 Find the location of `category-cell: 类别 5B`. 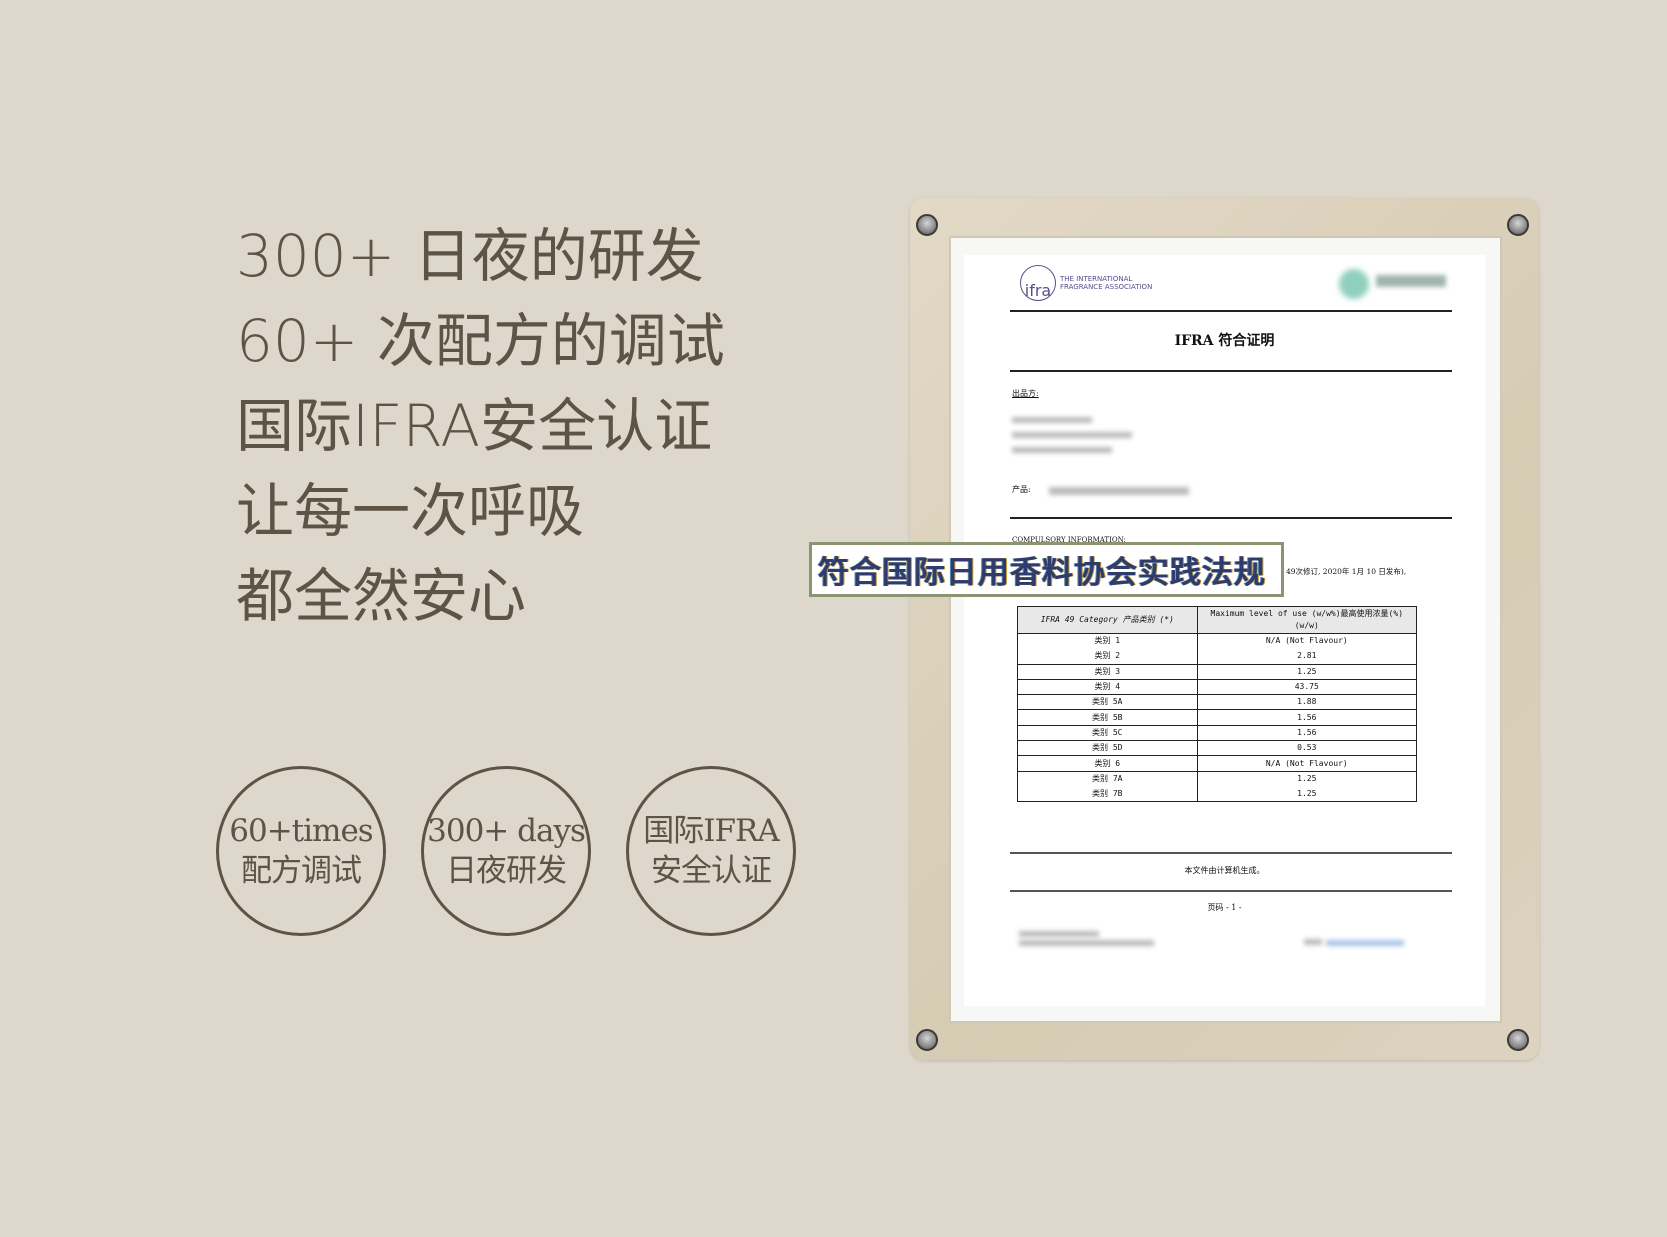

category-cell: 类别 5B is located at coordinates (1107, 717).